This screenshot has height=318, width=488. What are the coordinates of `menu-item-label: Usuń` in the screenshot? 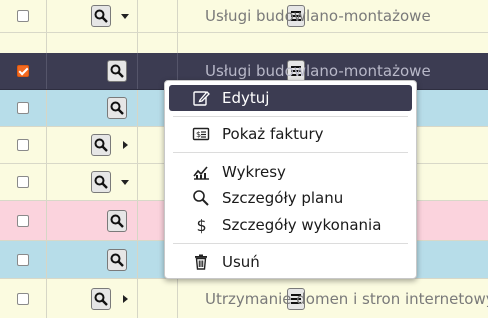 It's located at (241, 262).